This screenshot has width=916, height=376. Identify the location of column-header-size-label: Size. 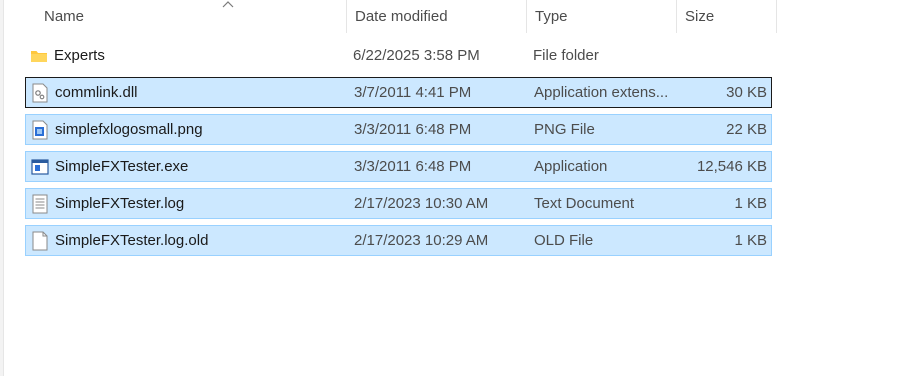
(700, 16).